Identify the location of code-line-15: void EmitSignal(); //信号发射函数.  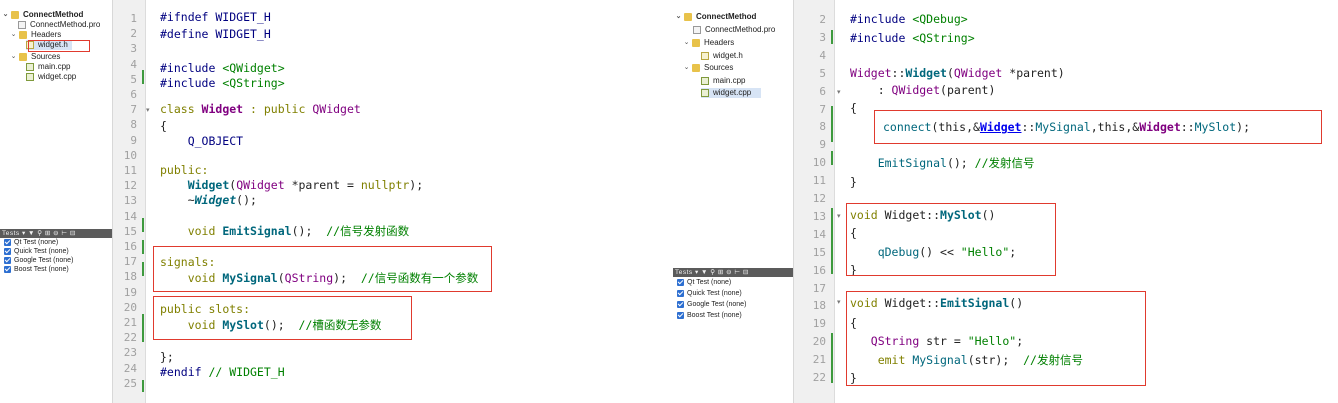
(284, 231).